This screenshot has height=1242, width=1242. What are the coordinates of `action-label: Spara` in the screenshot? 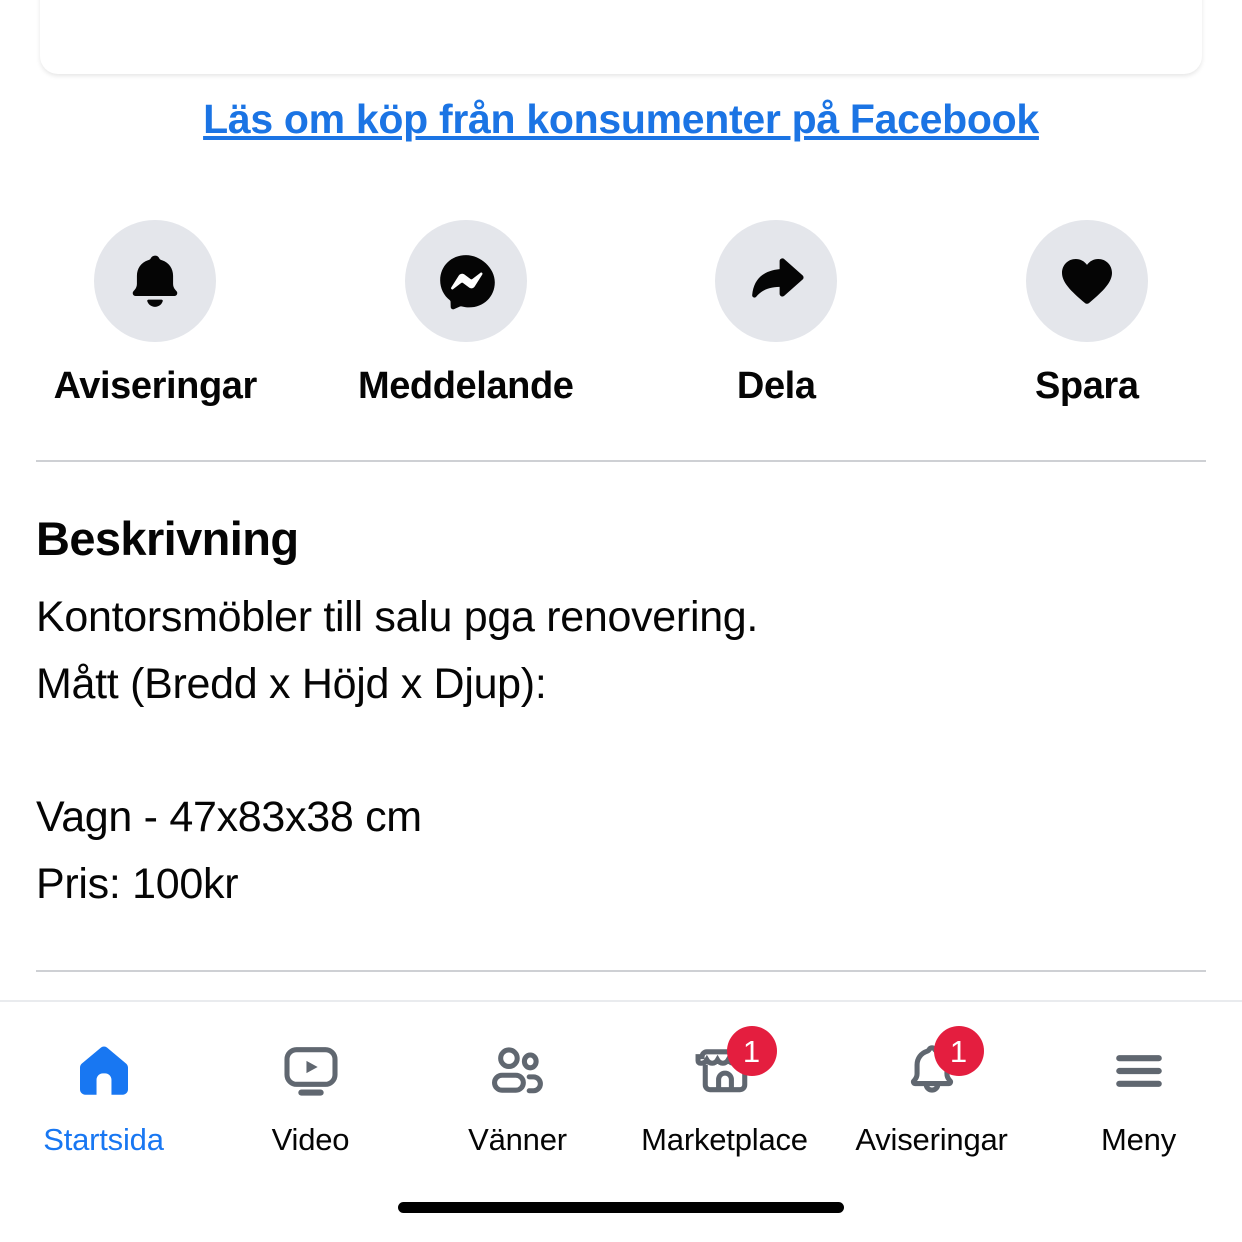 It's located at (1086, 386).